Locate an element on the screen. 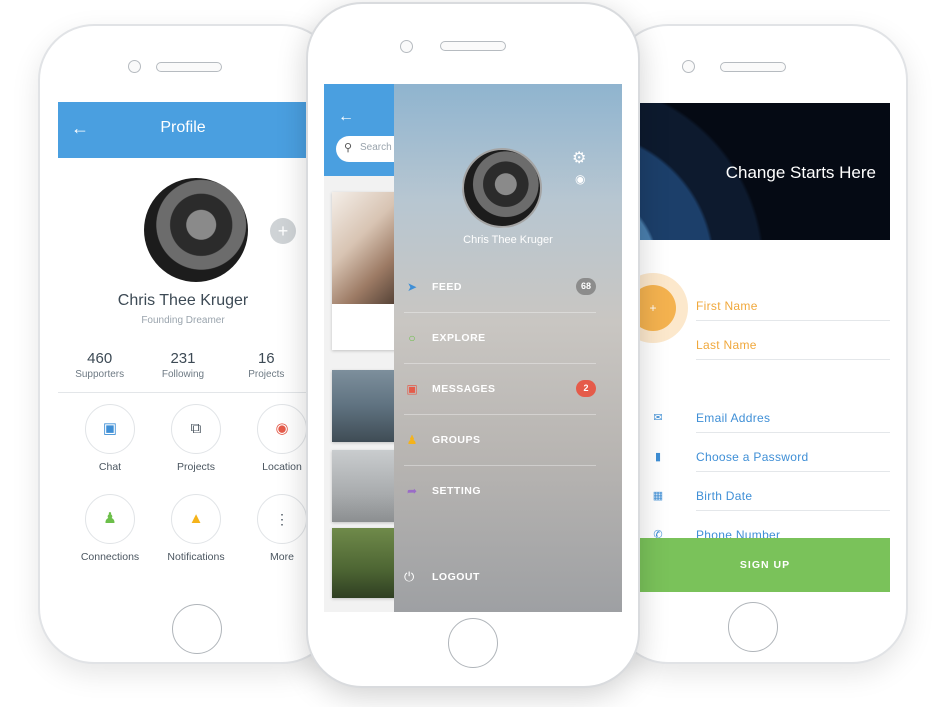 Image resolution: width=940 pixels, height=707 pixels. profile-tagline: Founding Dreamer is located at coordinates (183, 320).